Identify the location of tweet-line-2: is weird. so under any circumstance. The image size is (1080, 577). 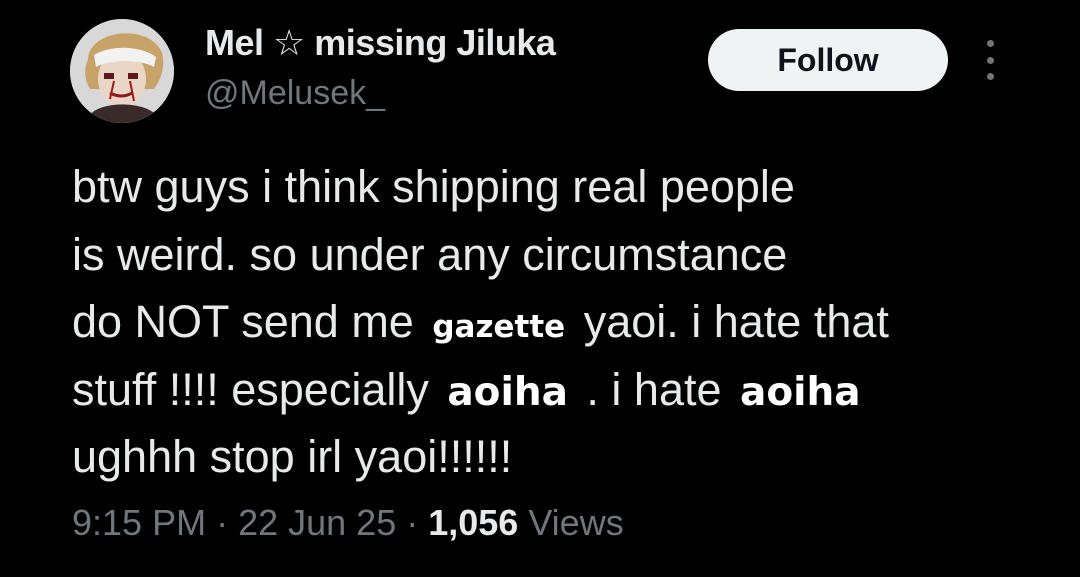
(430, 254).